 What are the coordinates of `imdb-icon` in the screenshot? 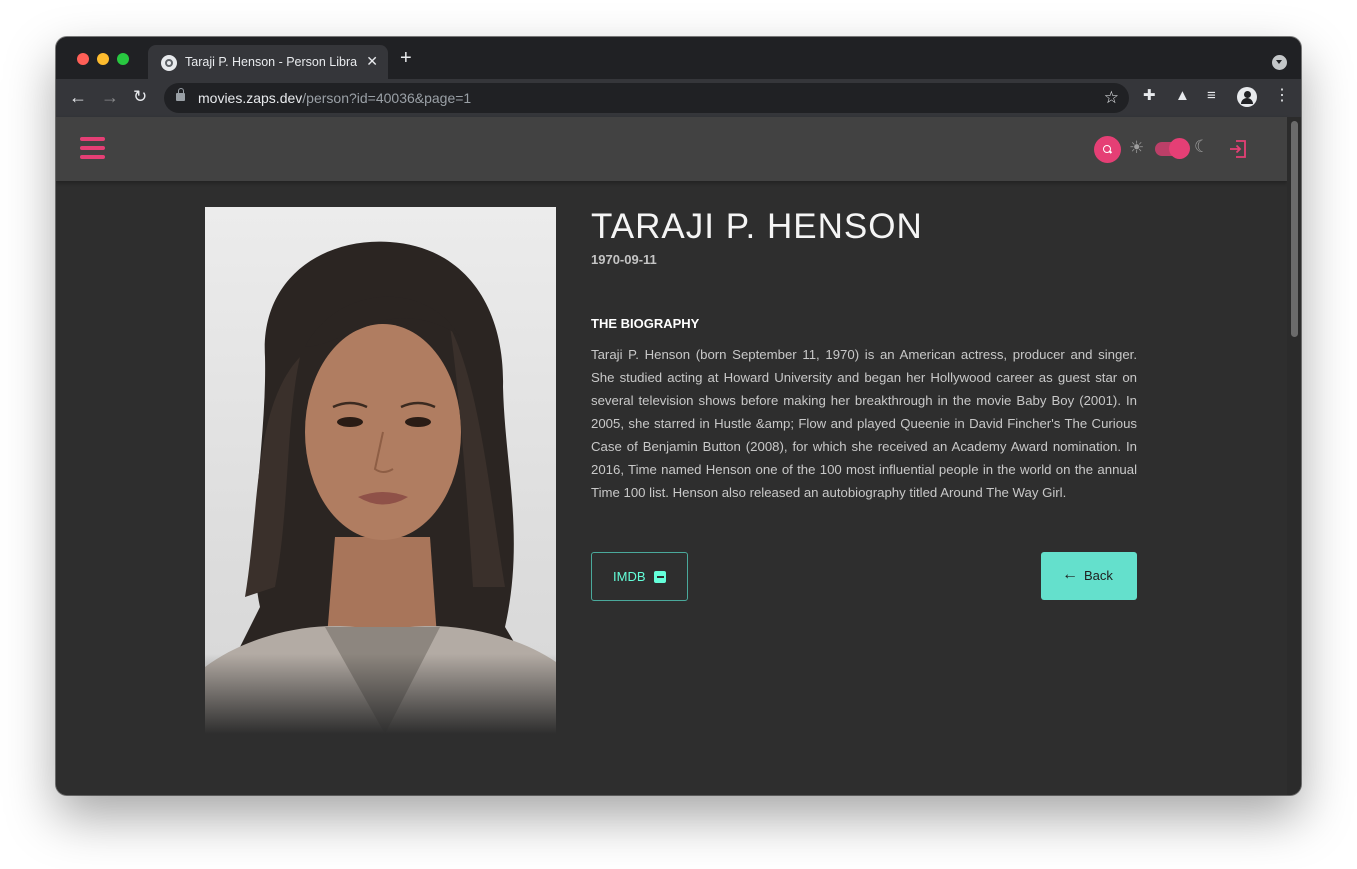 It's located at (660, 577).